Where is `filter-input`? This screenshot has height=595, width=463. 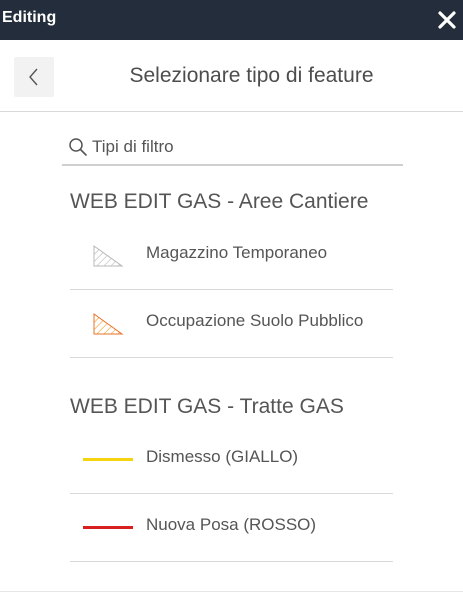 filter-input is located at coordinates (242, 147).